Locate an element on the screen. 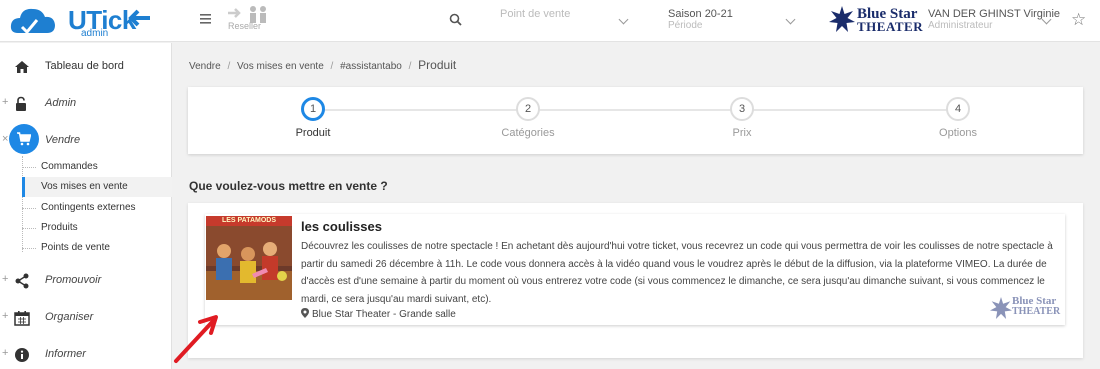 The image size is (1100, 369). sidebar-subitem-vos-mises-en-vente: Vos mises en vente is located at coordinates (97, 187).